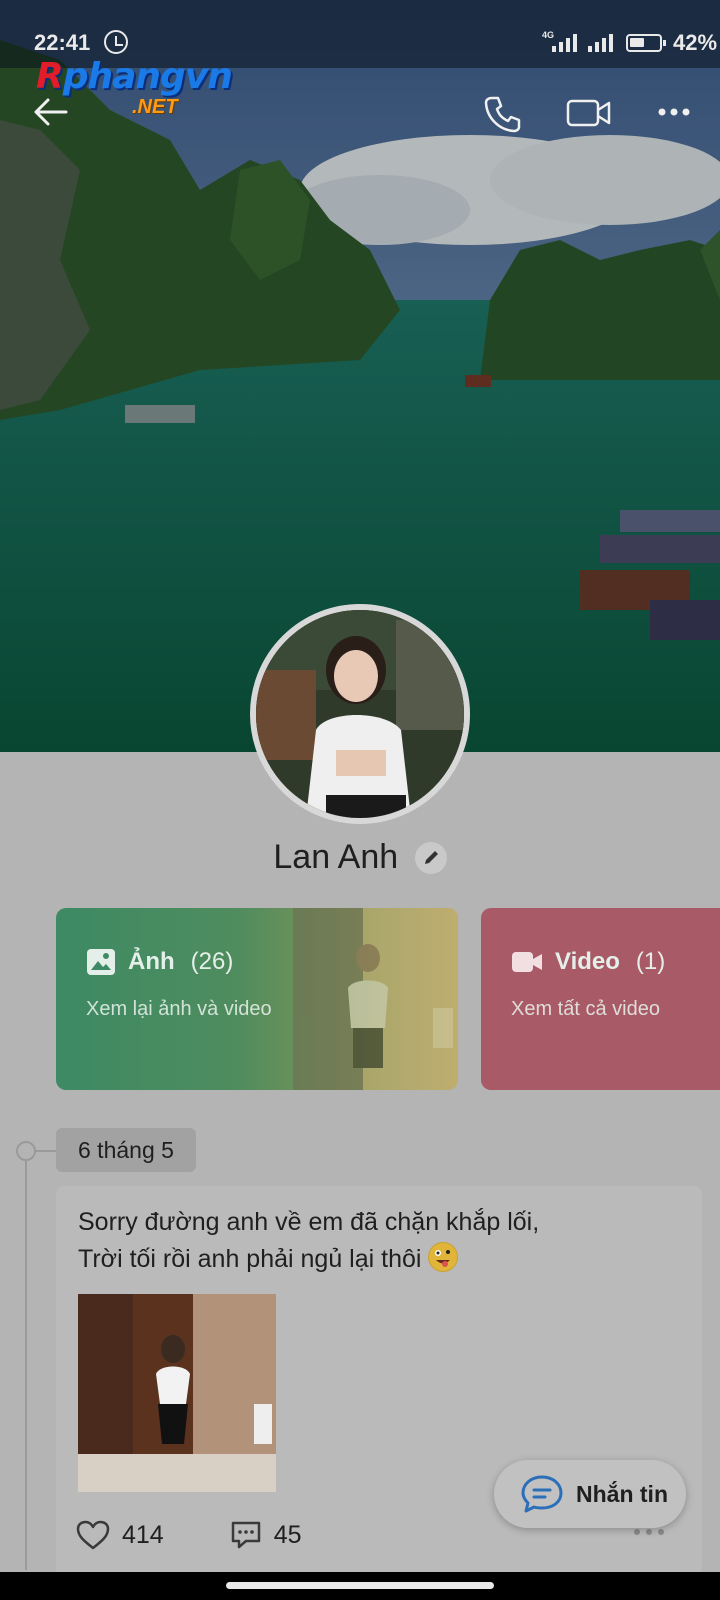 The width and height of the screenshot is (720, 1600). What do you see at coordinates (266, 1535) in the screenshot?
I see `comment-button: 45` at bounding box center [266, 1535].